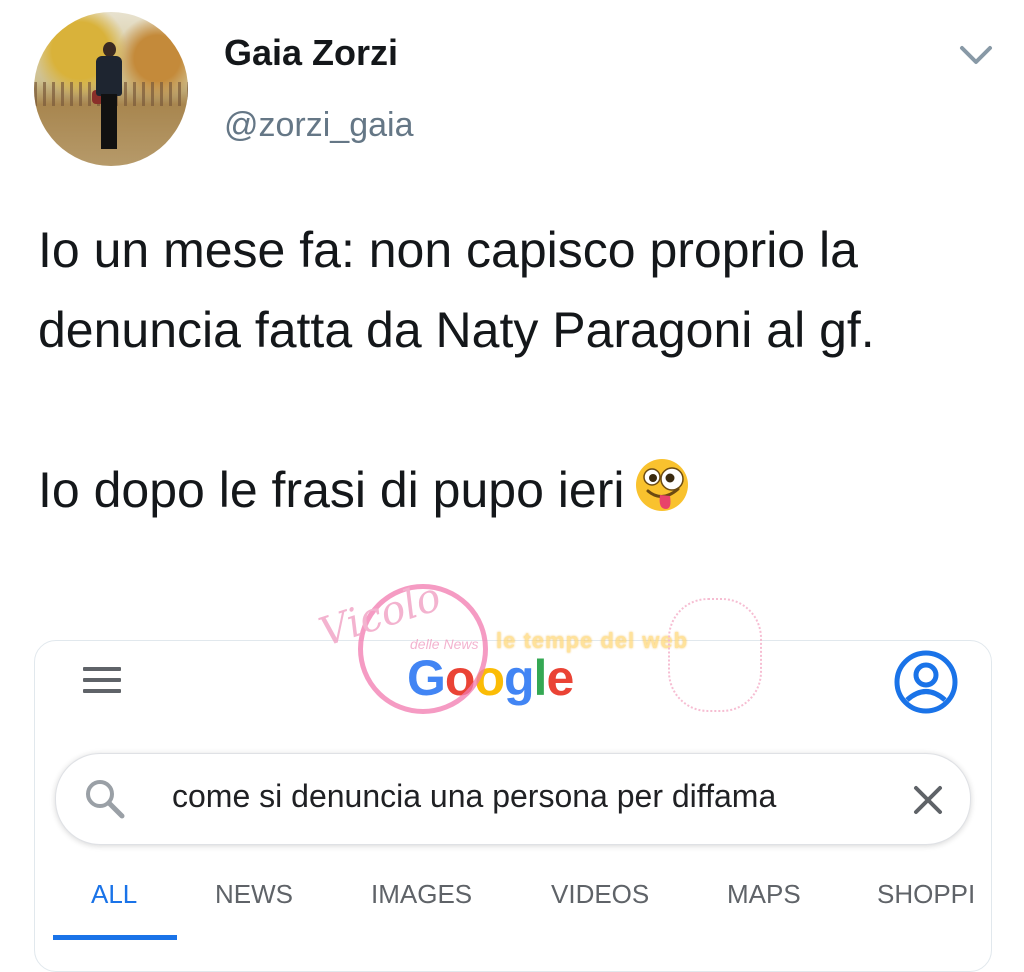 The height and width of the screenshot is (972, 1024). What do you see at coordinates (102, 680) in the screenshot?
I see `hamburger-menu-icon` at bounding box center [102, 680].